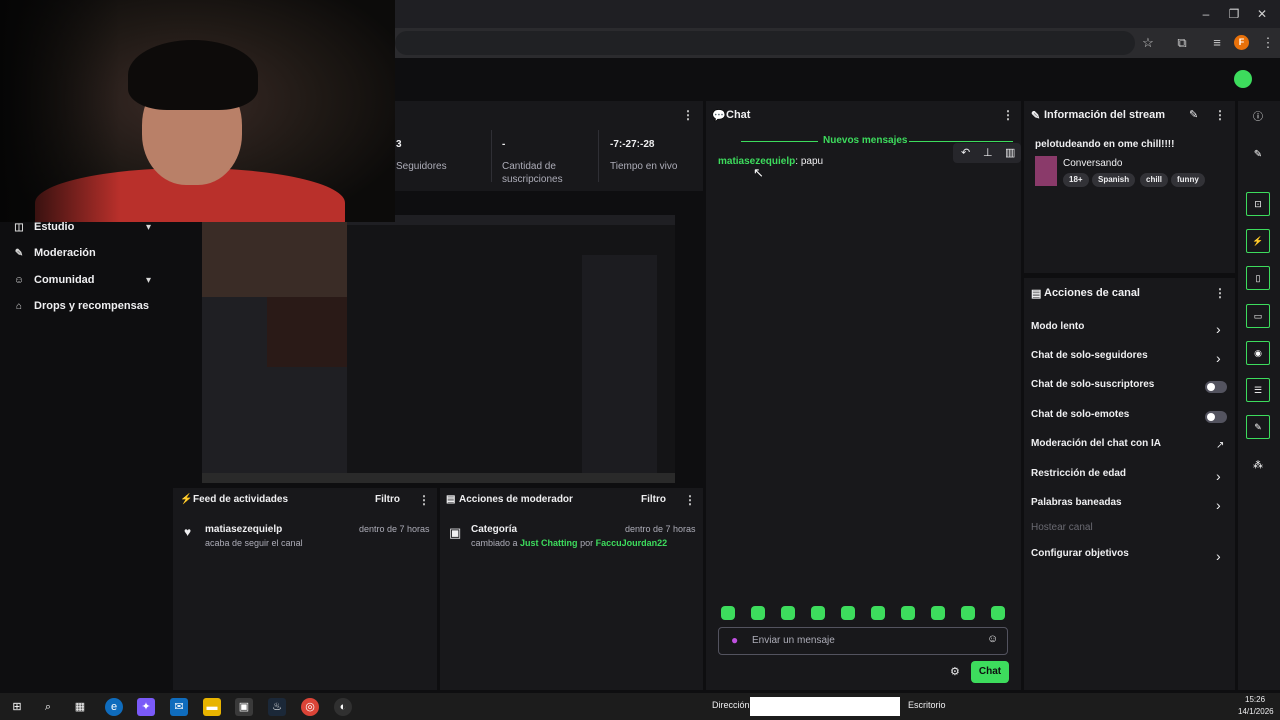  Describe the element at coordinates (653, 499) in the screenshot. I see `mod-filter-button: Filtro` at that location.